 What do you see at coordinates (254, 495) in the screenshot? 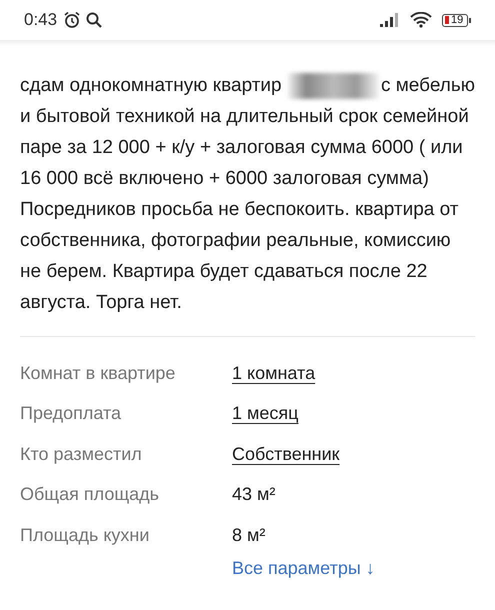
I see `param-value: 43 м²` at bounding box center [254, 495].